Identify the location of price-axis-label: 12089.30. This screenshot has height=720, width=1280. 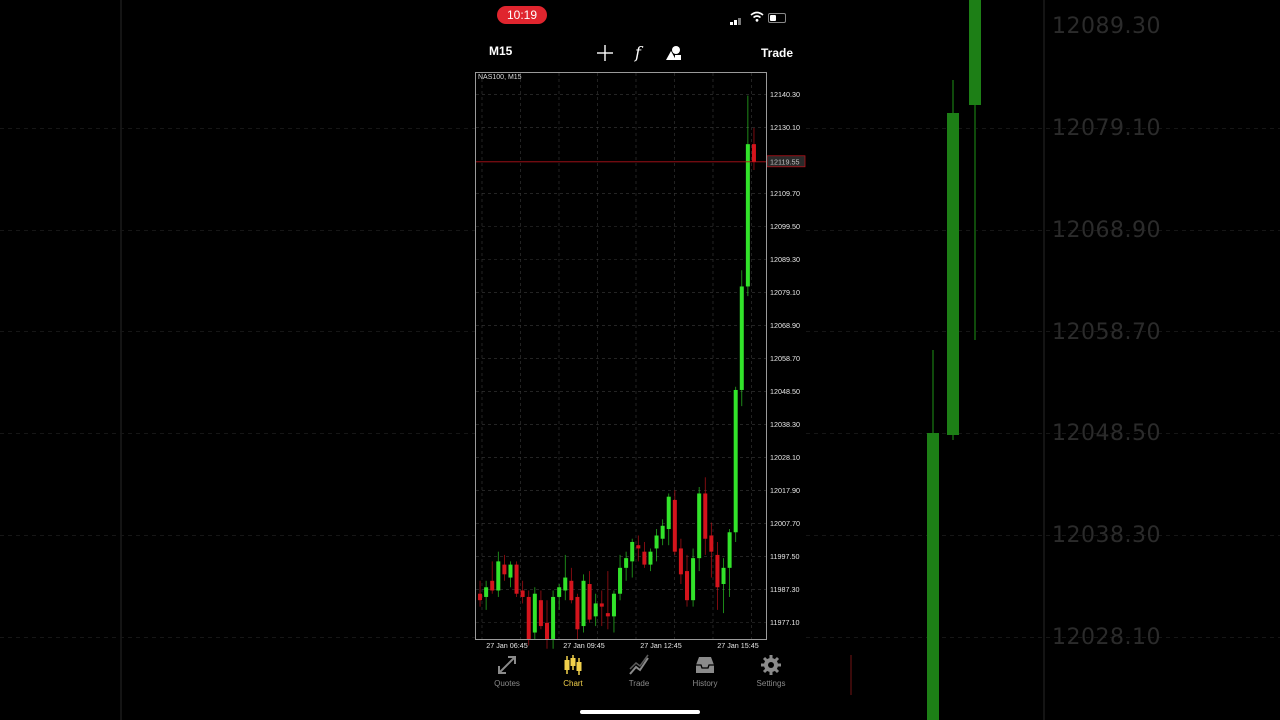
(785, 259).